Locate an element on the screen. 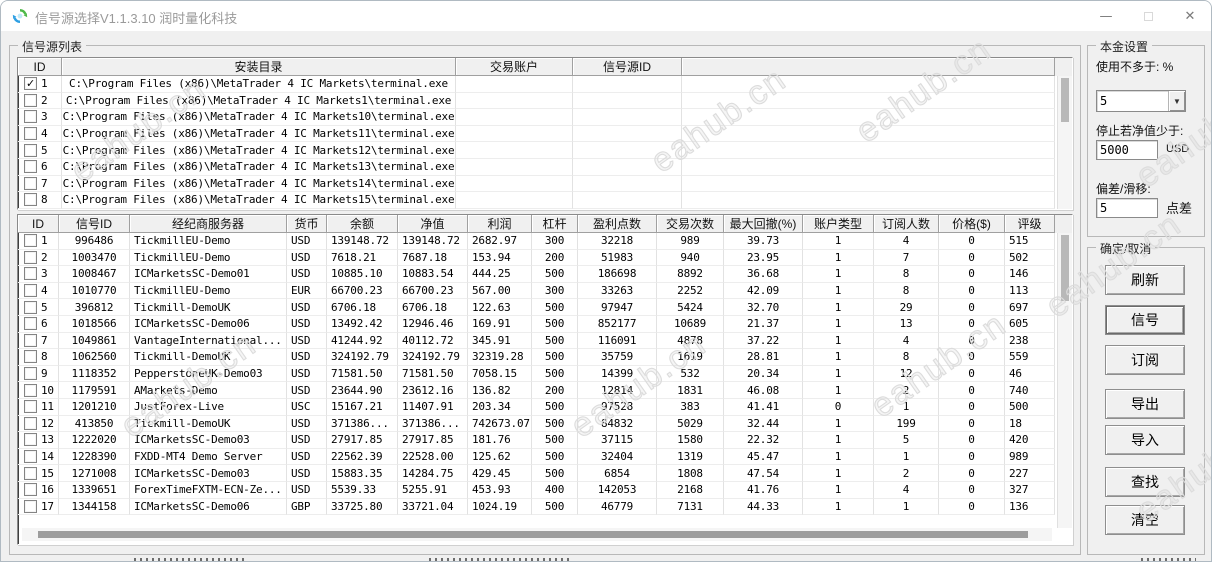 The image size is (1212, 562). signal-data-cell-11: 1 is located at coordinates (838, 473).